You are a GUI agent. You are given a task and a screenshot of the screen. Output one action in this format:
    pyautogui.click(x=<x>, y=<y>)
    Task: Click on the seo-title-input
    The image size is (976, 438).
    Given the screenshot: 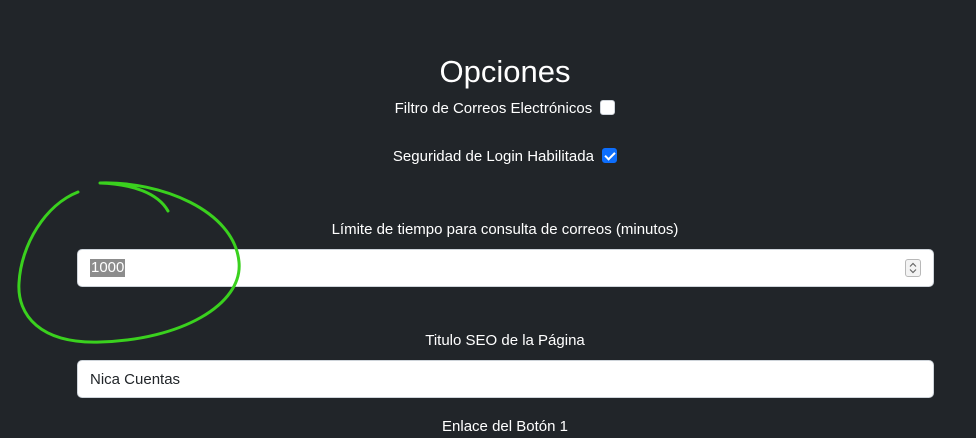 What is the action you would take?
    pyautogui.click(x=505, y=379)
    